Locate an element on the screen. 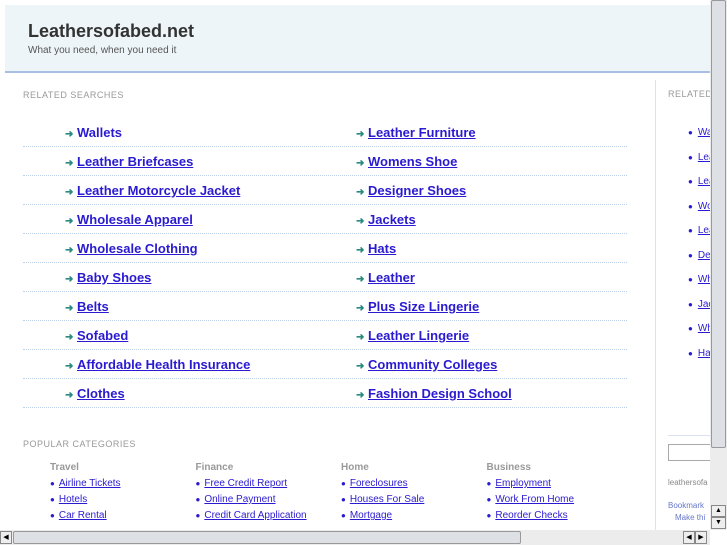 Image resolution: width=727 pixels, height=545 pixels. scroll-up-icon: ▲ is located at coordinates (718, 511).